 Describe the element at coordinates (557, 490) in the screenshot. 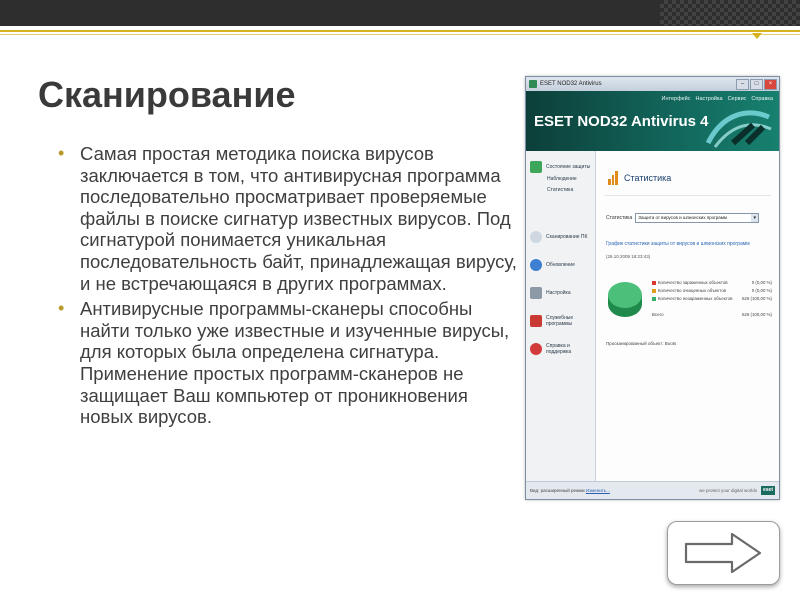

I see `view-mode-label: Вид: расширенный режим` at that location.